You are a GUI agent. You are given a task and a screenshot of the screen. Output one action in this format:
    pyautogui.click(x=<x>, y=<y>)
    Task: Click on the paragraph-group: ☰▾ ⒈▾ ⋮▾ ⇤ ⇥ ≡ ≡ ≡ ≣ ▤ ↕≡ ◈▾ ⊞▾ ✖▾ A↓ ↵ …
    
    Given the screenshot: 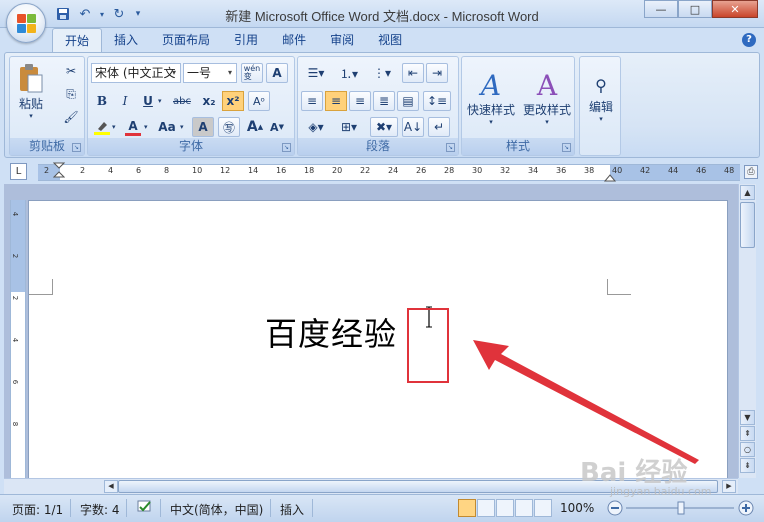 What is the action you would take?
    pyautogui.click(x=378, y=106)
    